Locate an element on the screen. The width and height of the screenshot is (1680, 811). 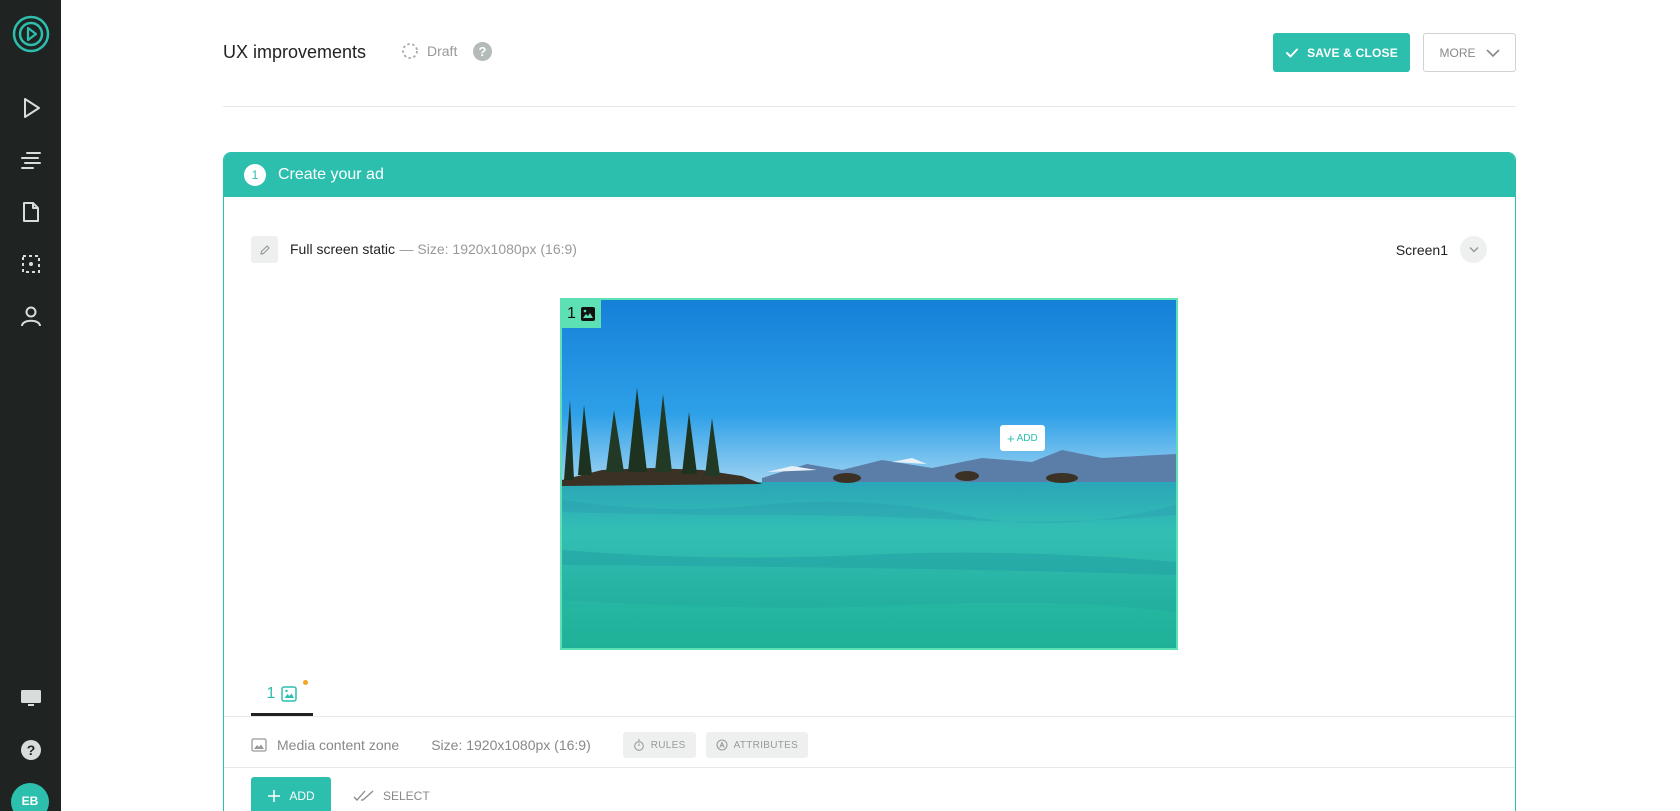
user-icon is located at coordinates (30, 316).